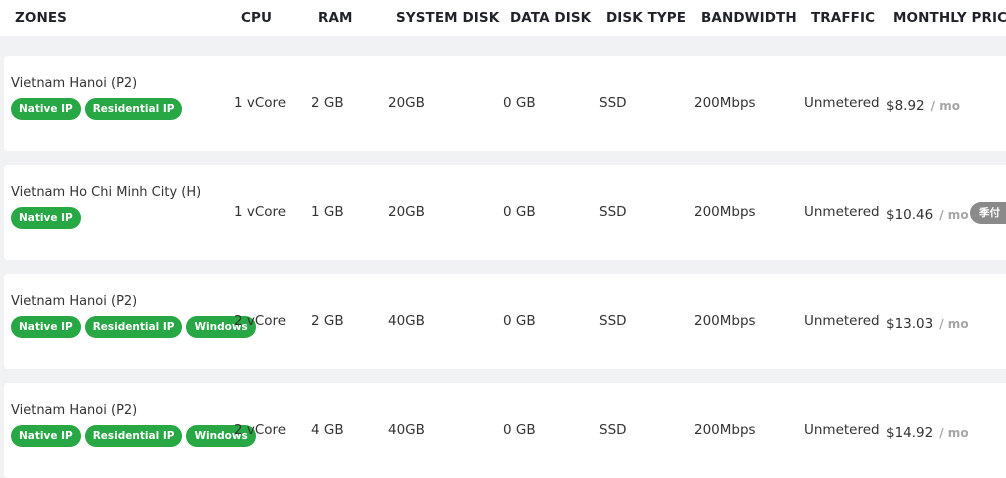 The height and width of the screenshot is (478, 1006). I want to click on header-traffic: TRAFFIC, so click(843, 18).